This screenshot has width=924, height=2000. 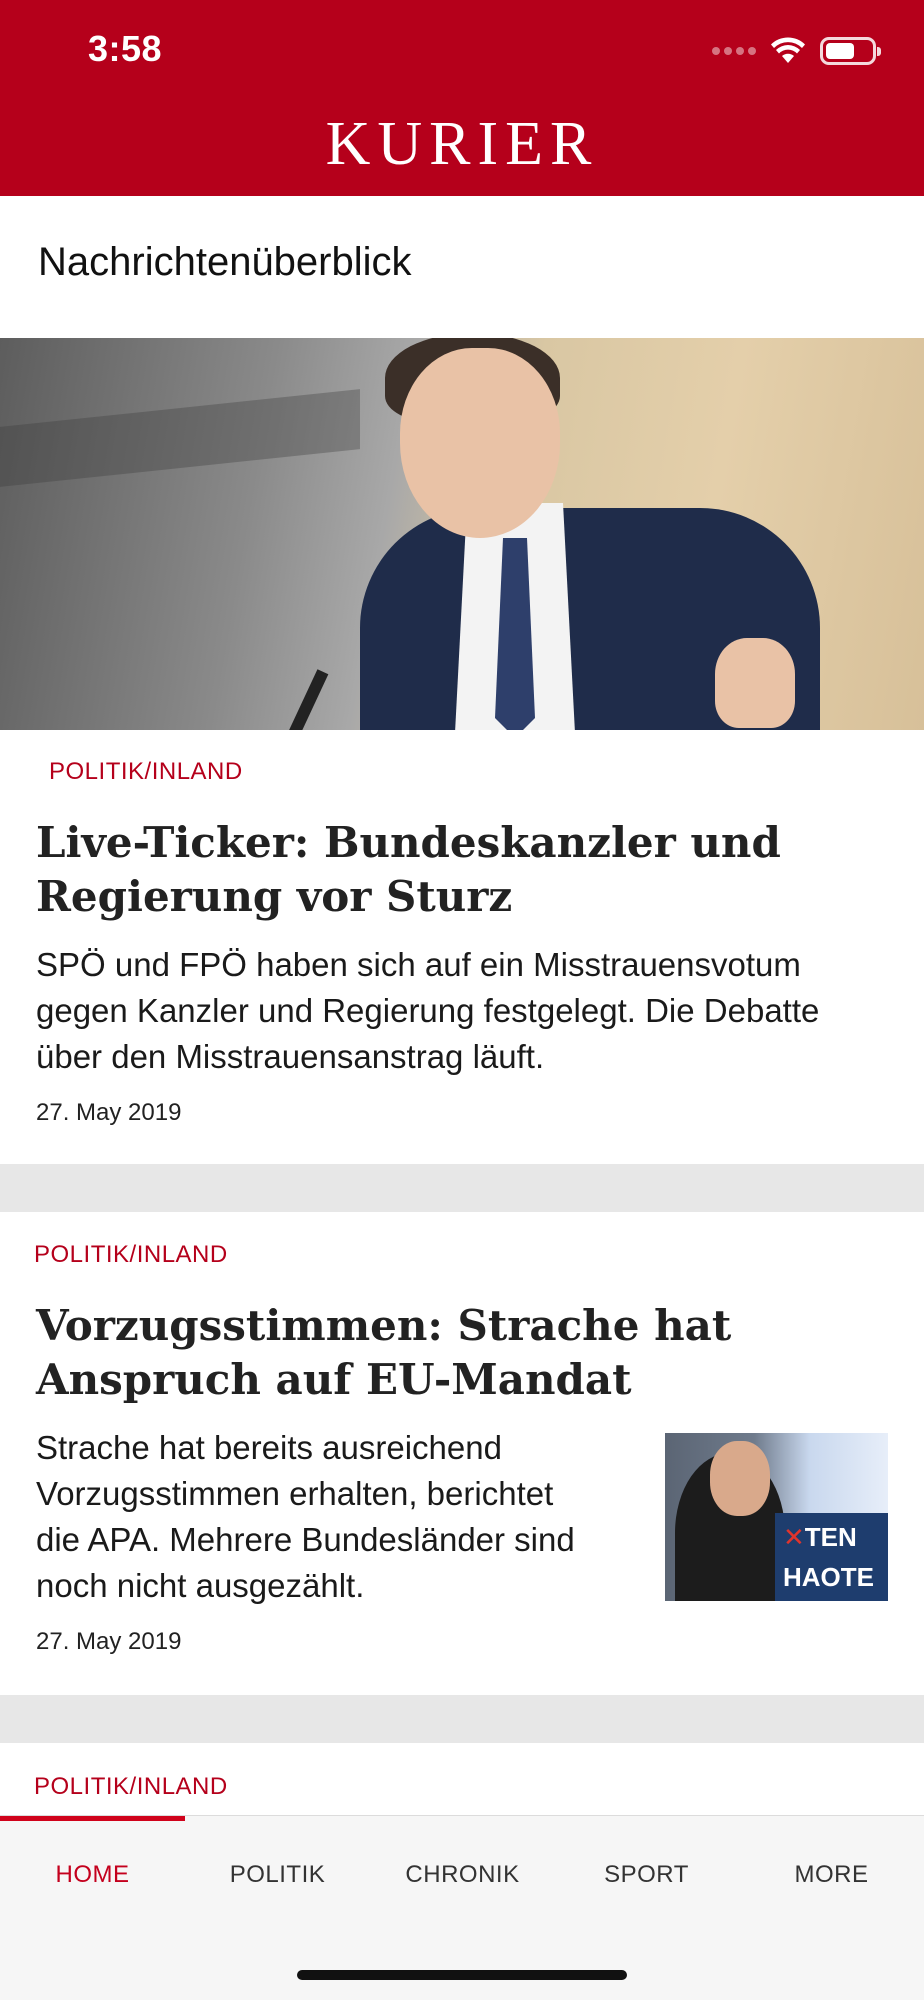 I want to click on wifi-icon, so click(x=788, y=50).